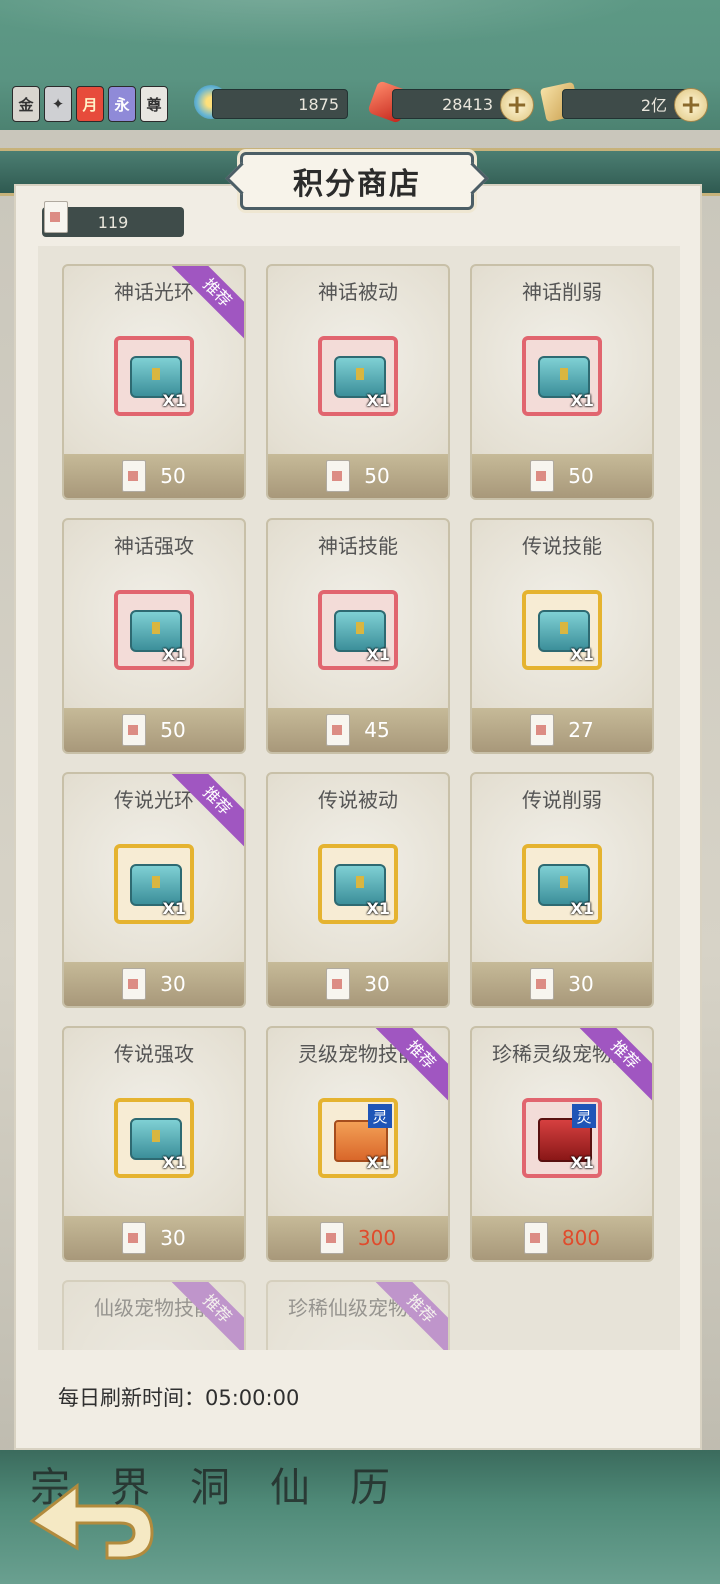 This screenshot has height=1584, width=720. Describe the element at coordinates (562, 292) in the screenshot. I see `item-name: 神话削弱` at that location.